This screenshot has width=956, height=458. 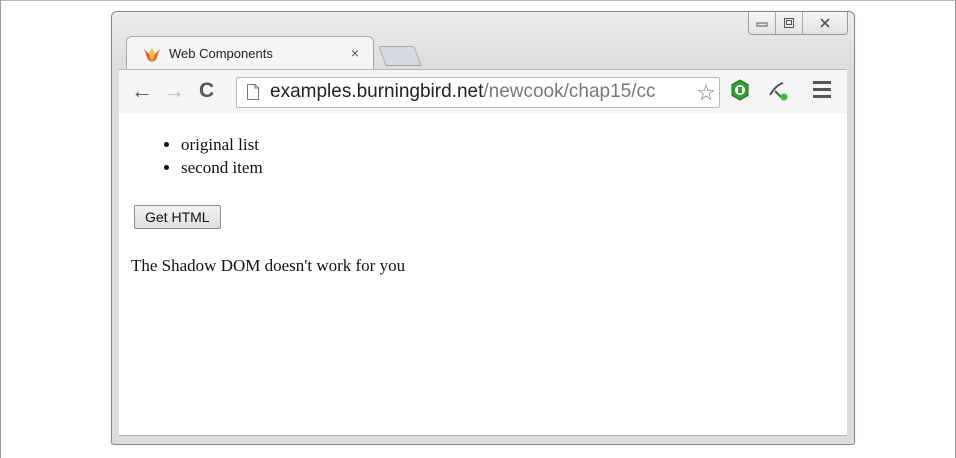 I want to click on status-message: The Shadow DOM doesn't work for you, so click(x=268, y=265).